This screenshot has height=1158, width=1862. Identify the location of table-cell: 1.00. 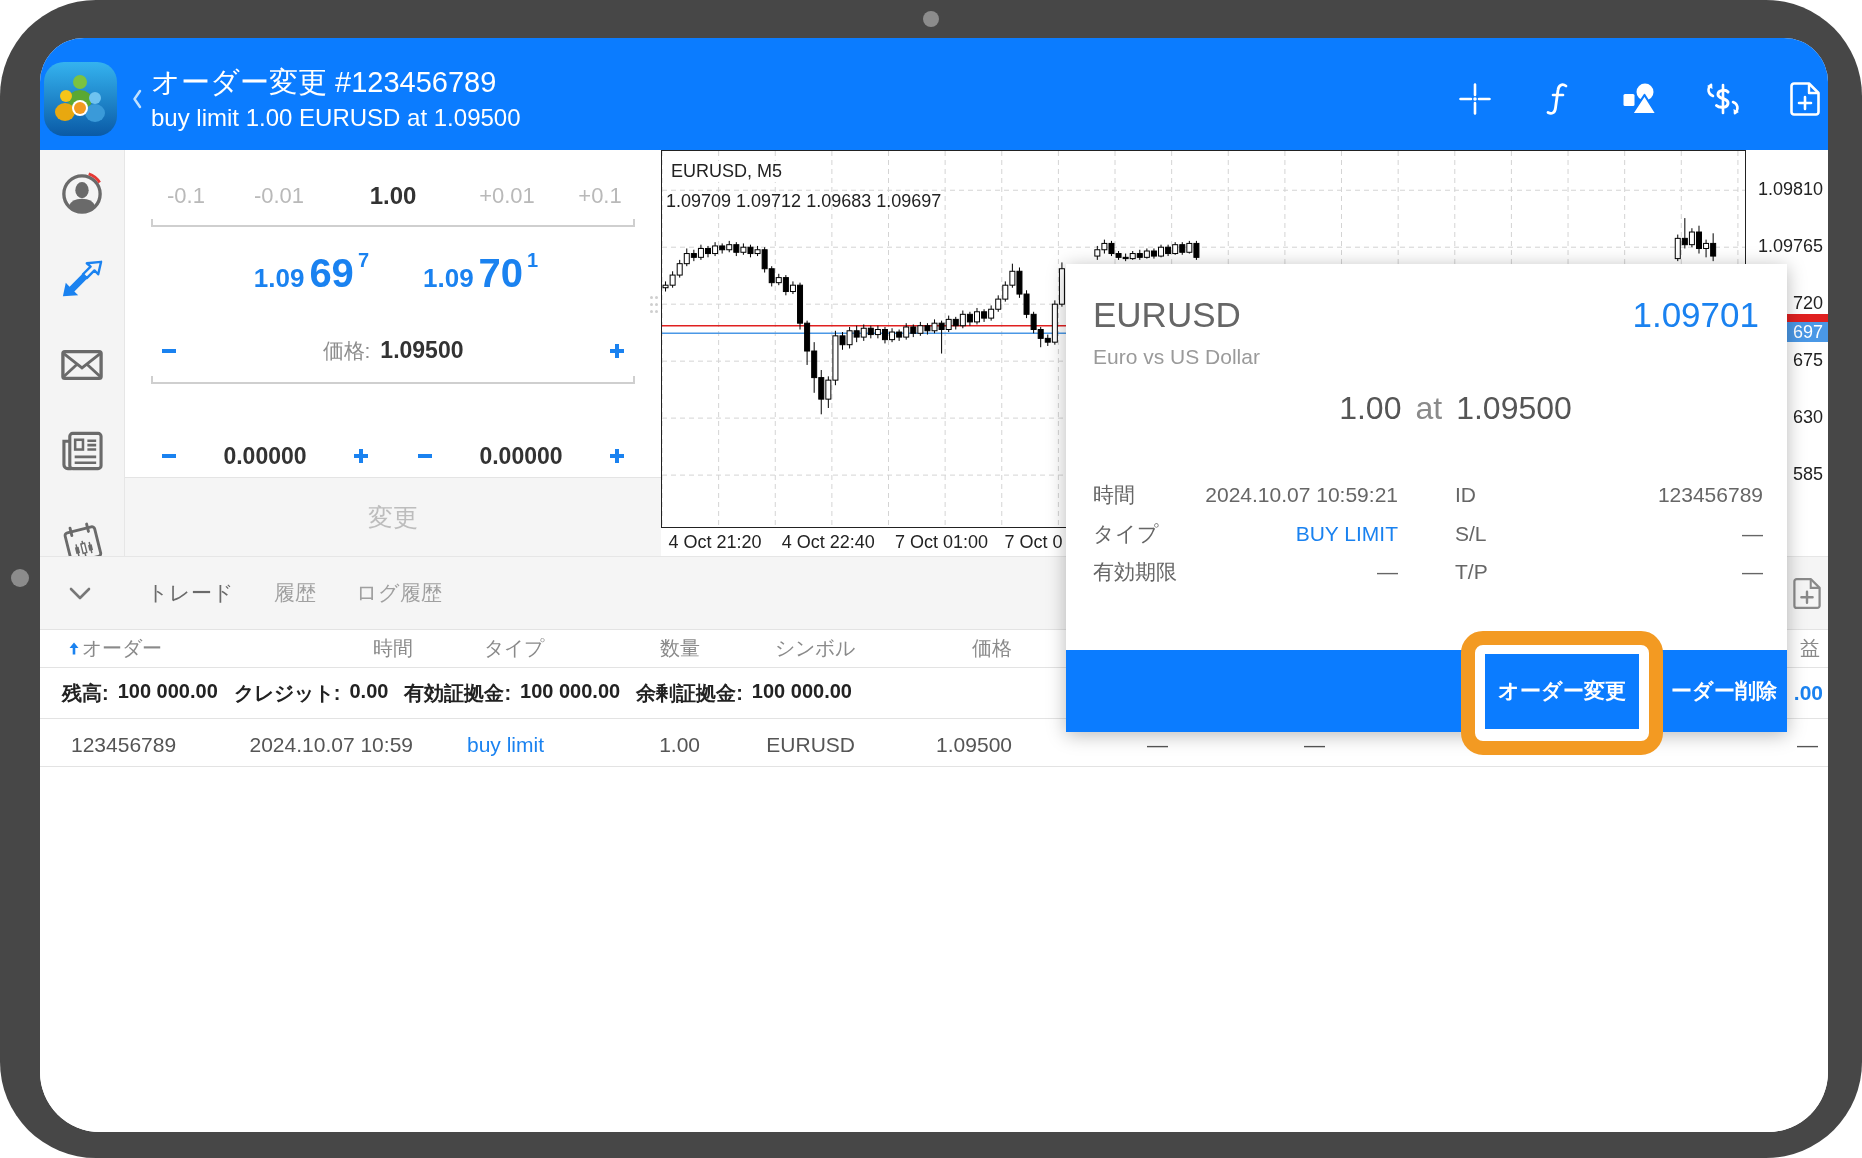
(679, 744).